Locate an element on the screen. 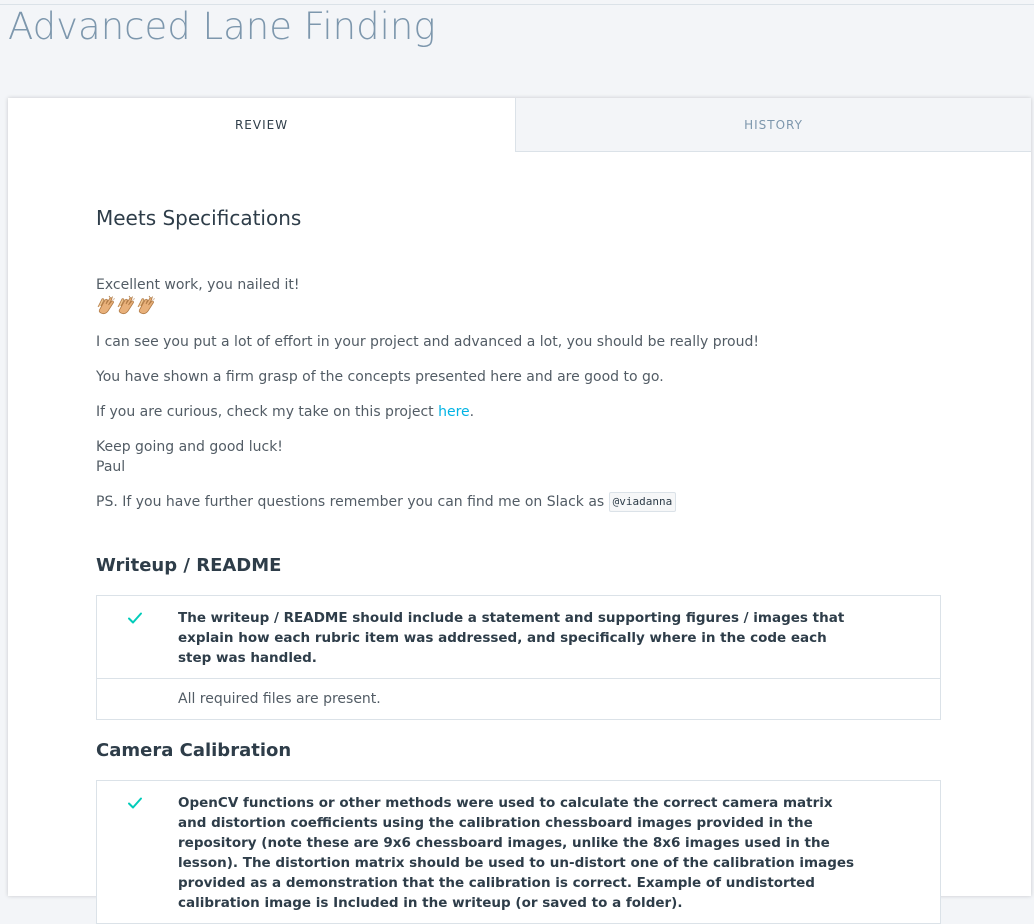 This screenshot has height=924, width=1034. section-title-writeup: Writeup / README is located at coordinates (189, 565).